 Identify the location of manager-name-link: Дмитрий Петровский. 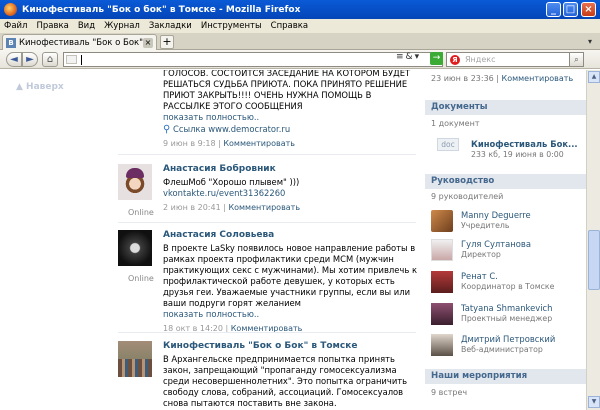
(508, 339).